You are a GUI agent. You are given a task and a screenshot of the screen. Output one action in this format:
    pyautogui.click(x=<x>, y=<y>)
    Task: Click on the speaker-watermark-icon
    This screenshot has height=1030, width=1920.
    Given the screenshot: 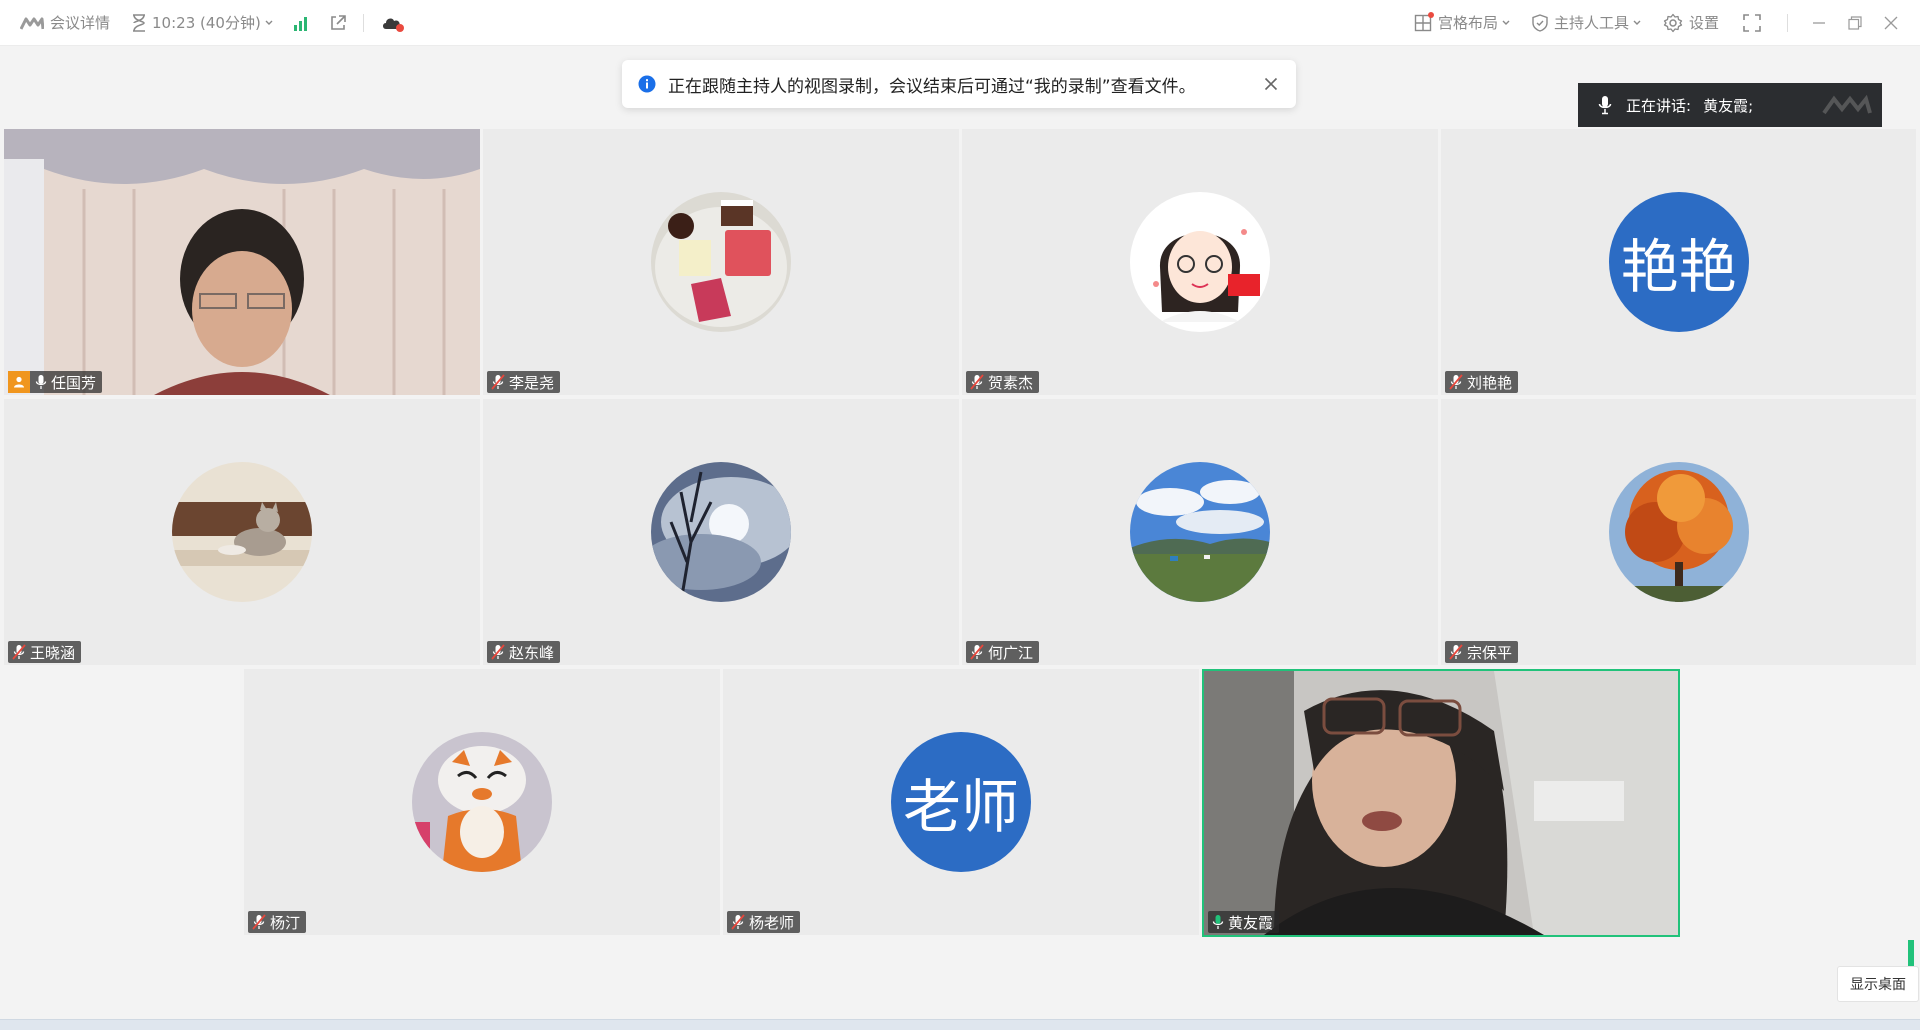 What is the action you would take?
    pyautogui.click(x=1847, y=105)
    